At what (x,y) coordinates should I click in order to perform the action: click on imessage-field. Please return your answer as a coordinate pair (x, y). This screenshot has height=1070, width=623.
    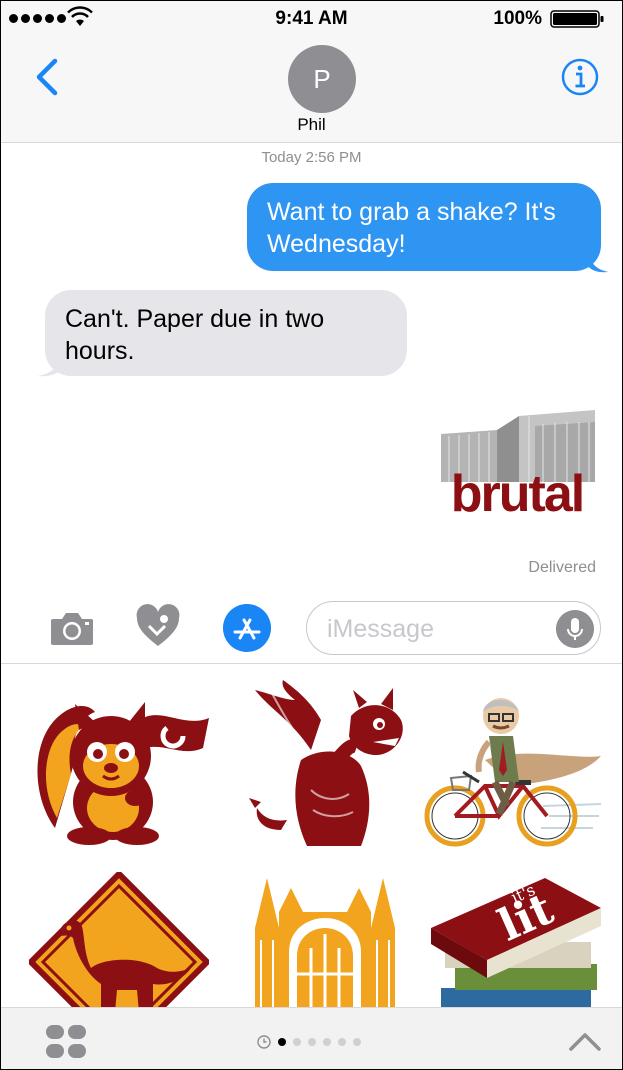
    Looking at the image, I should click on (453, 628).